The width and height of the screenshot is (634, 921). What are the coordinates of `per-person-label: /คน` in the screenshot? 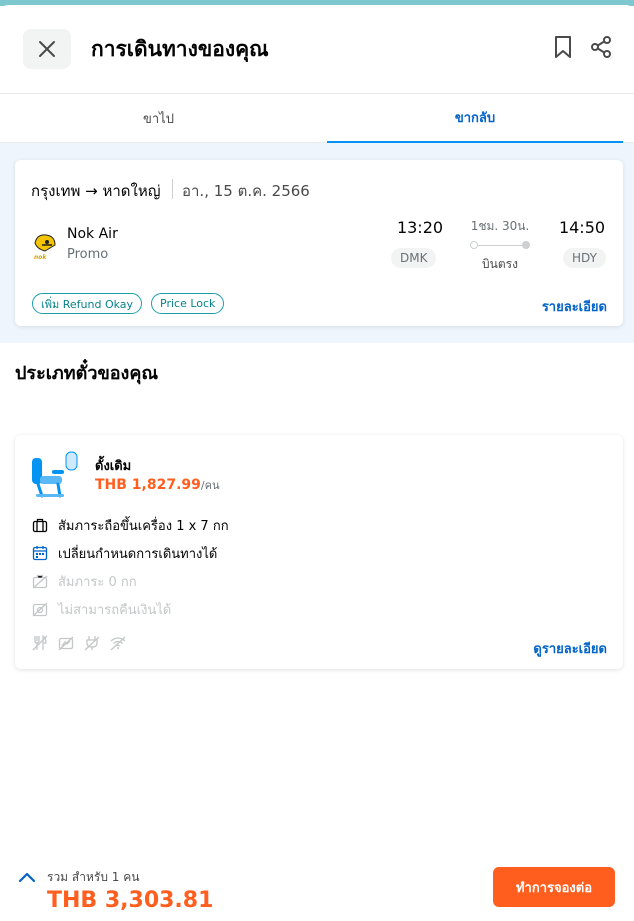 It's located at (210, 485).